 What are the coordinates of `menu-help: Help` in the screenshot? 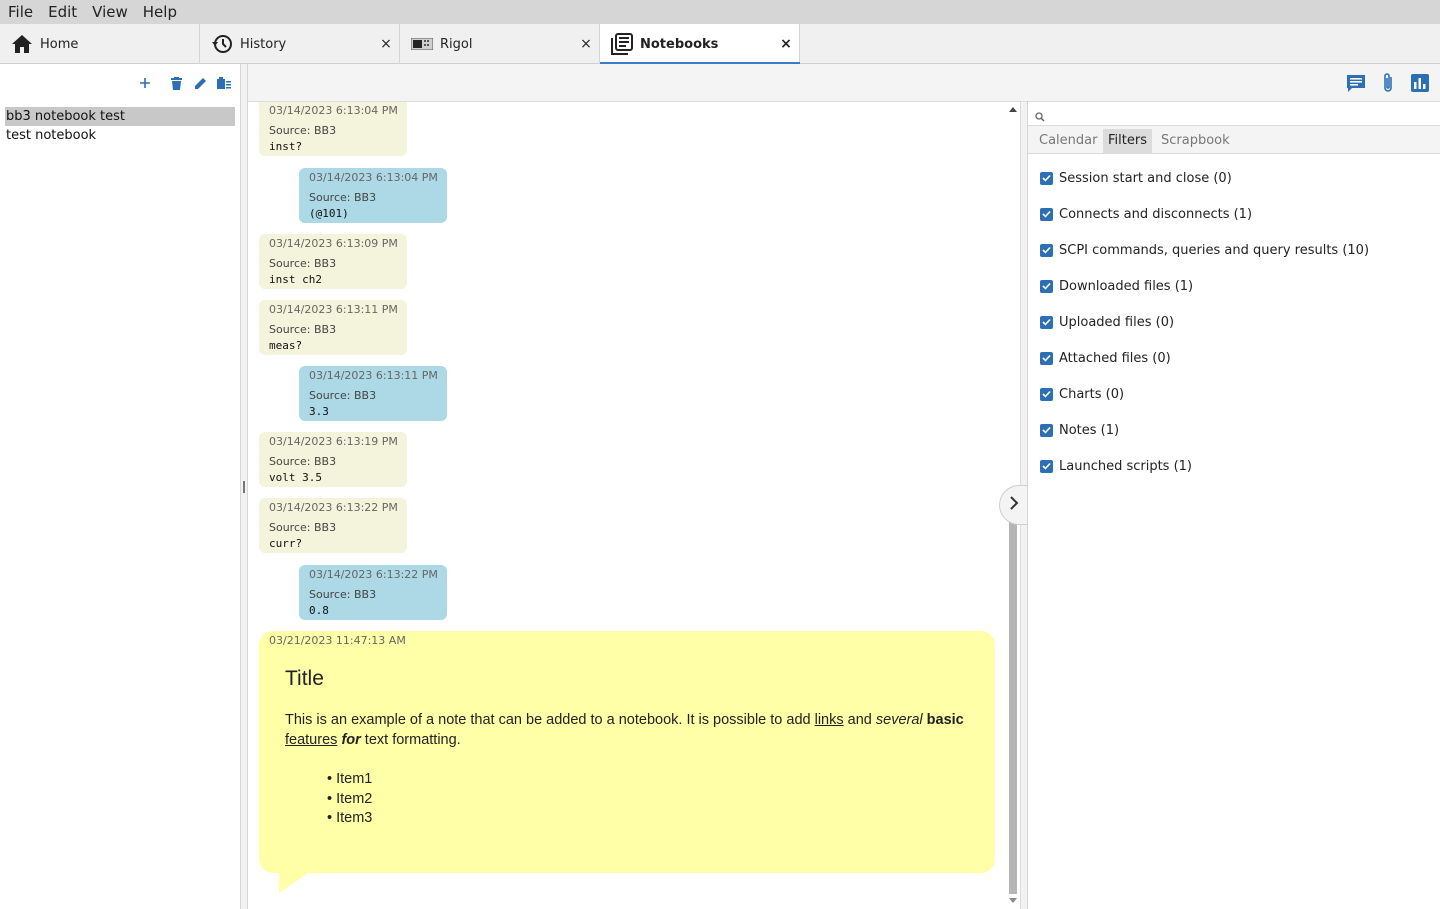 It's located at (160, 12).